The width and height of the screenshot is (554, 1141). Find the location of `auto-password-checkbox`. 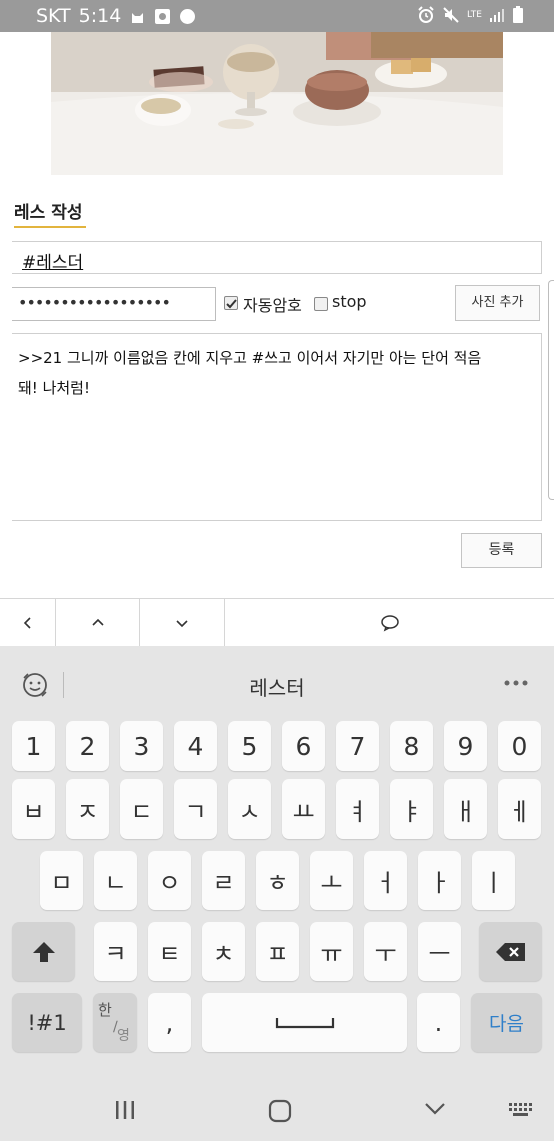

auto-password-checkbox is located at coordinates (231, 303).